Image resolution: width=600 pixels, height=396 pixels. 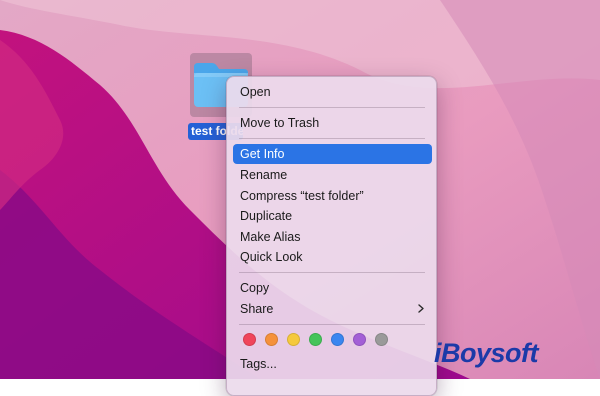 What do you see at coordinates (255, 288) in the screenshot?
I see `menu-item-label: Copy` at bounding box center [255, 288].